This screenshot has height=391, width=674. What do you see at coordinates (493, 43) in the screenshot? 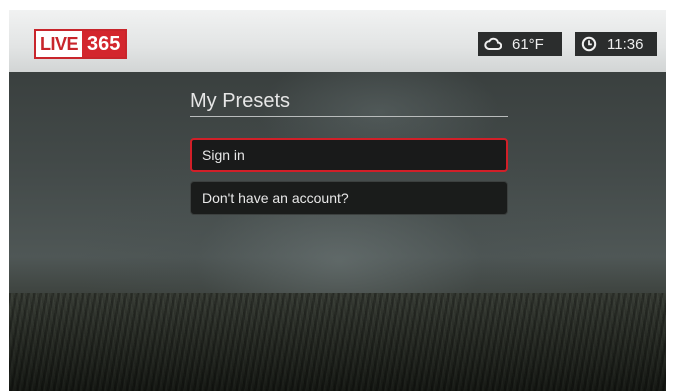
I see `cloud-icon` at bounding box center [493, 43].